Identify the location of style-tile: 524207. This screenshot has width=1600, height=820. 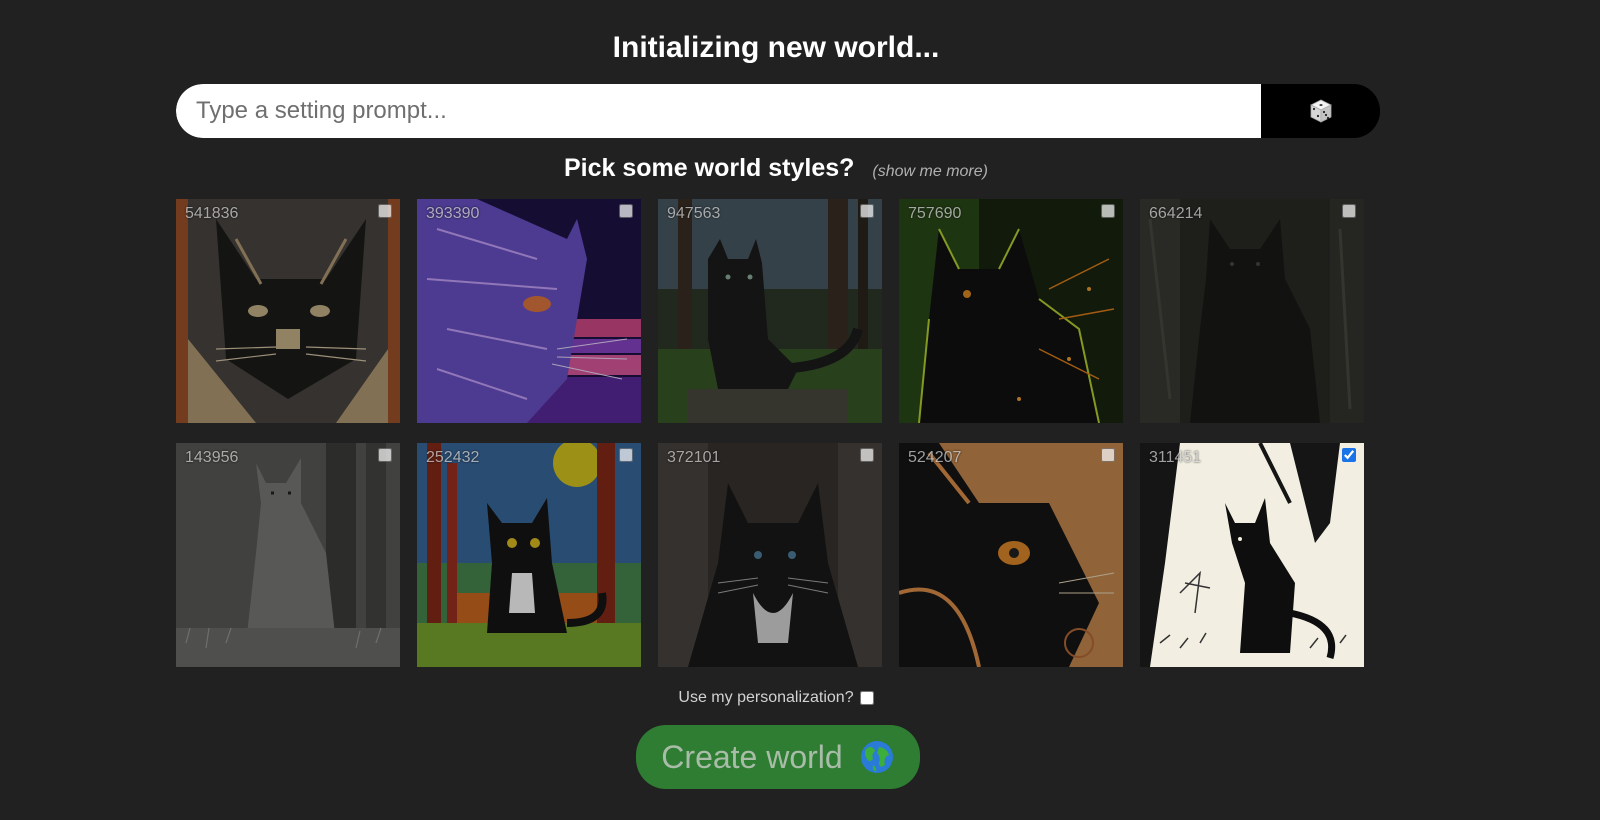
(1011, 555).